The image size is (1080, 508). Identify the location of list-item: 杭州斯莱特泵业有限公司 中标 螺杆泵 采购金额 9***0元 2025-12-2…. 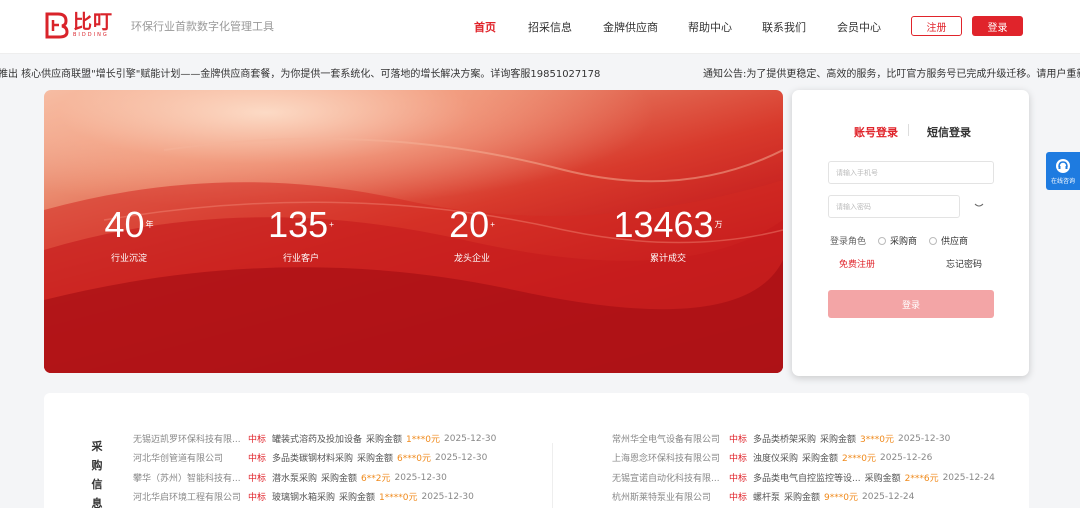
(763, 497).